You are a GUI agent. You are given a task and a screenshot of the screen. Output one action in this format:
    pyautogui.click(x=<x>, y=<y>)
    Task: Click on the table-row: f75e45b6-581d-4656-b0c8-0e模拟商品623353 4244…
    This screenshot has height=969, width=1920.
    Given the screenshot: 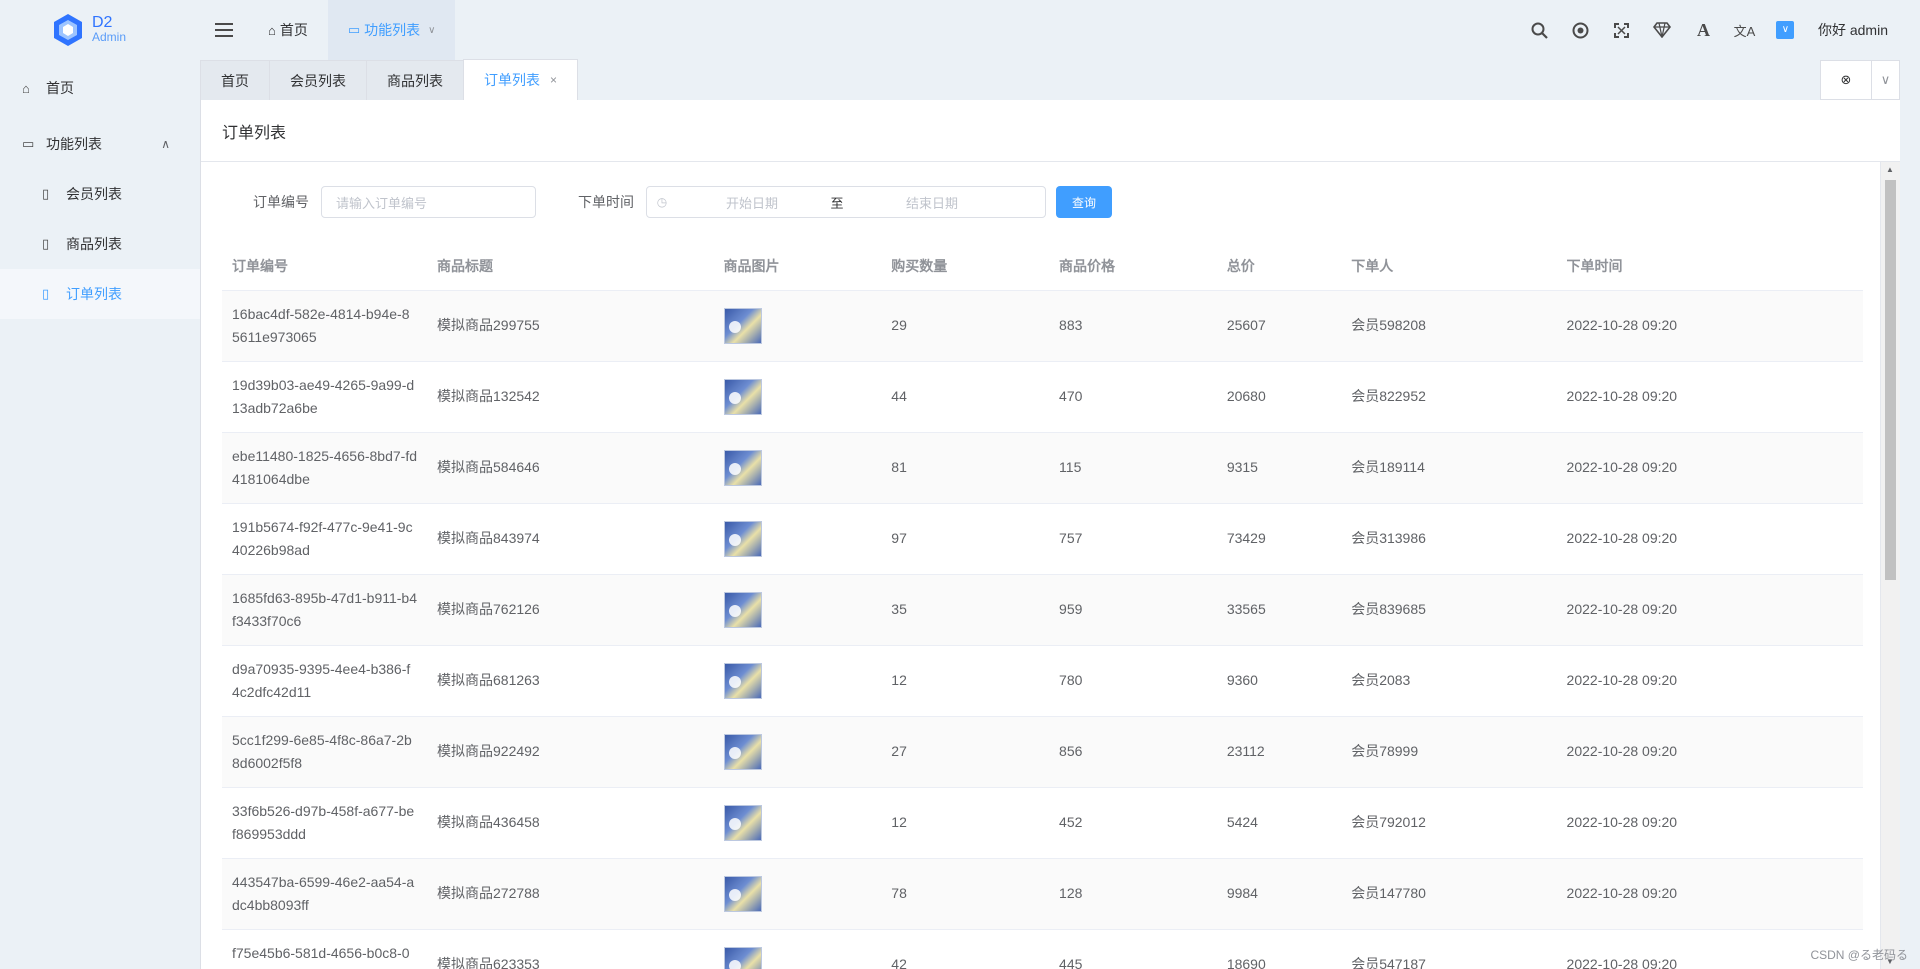 What is the action you would take?
    pyautogui.click(x=1042, y=949)
    